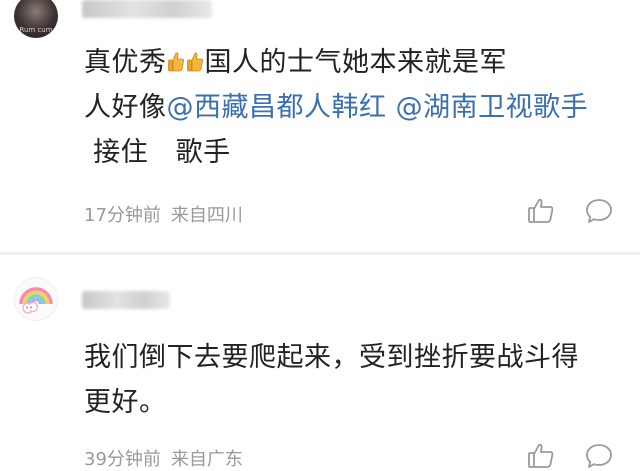 This screenshot has height=471, width=640. Describe the element at coordinates (331, 380) in the screenshot. I see `comment-text: 我们倒下去要爬起来，受到挫折要战斗得更好。` at that location.